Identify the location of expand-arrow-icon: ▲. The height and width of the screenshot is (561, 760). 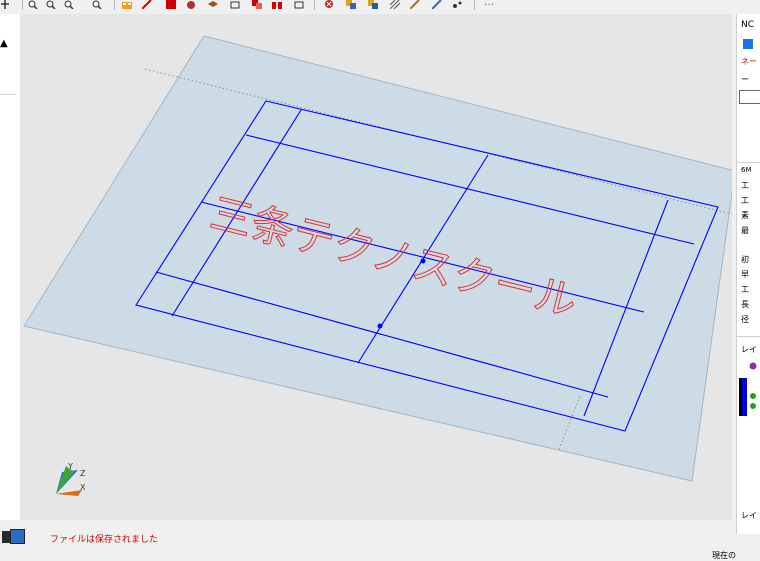
(4, 43).